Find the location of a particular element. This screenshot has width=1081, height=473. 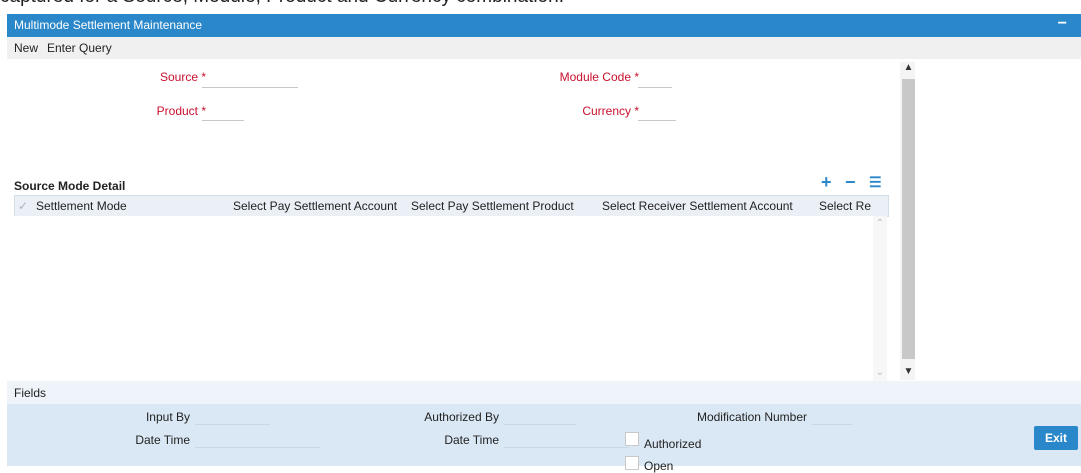

grid-vertical-scrollbar: ⌃ ⌄ is located at coordinates (880, 298).